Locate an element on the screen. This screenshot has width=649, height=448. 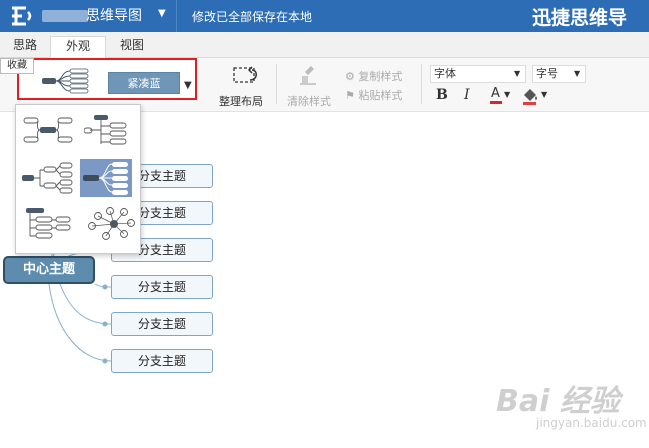
structure-4-icon is located at coordinates (106, 178).